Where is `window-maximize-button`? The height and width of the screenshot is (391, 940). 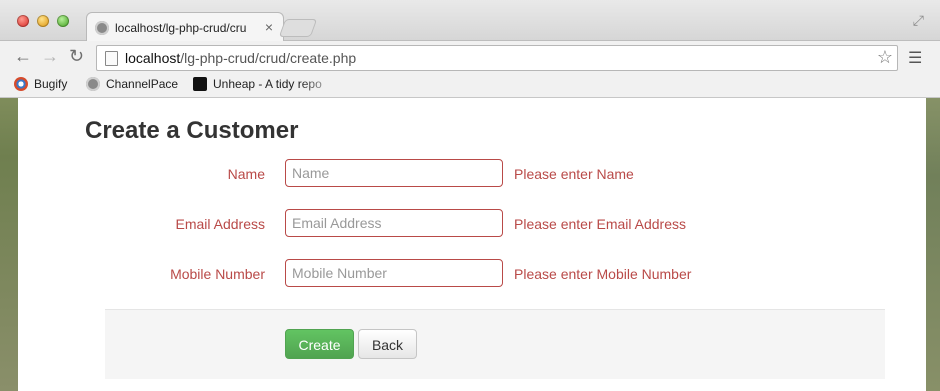
window-maximize-button is located at coordinates (63, 21).